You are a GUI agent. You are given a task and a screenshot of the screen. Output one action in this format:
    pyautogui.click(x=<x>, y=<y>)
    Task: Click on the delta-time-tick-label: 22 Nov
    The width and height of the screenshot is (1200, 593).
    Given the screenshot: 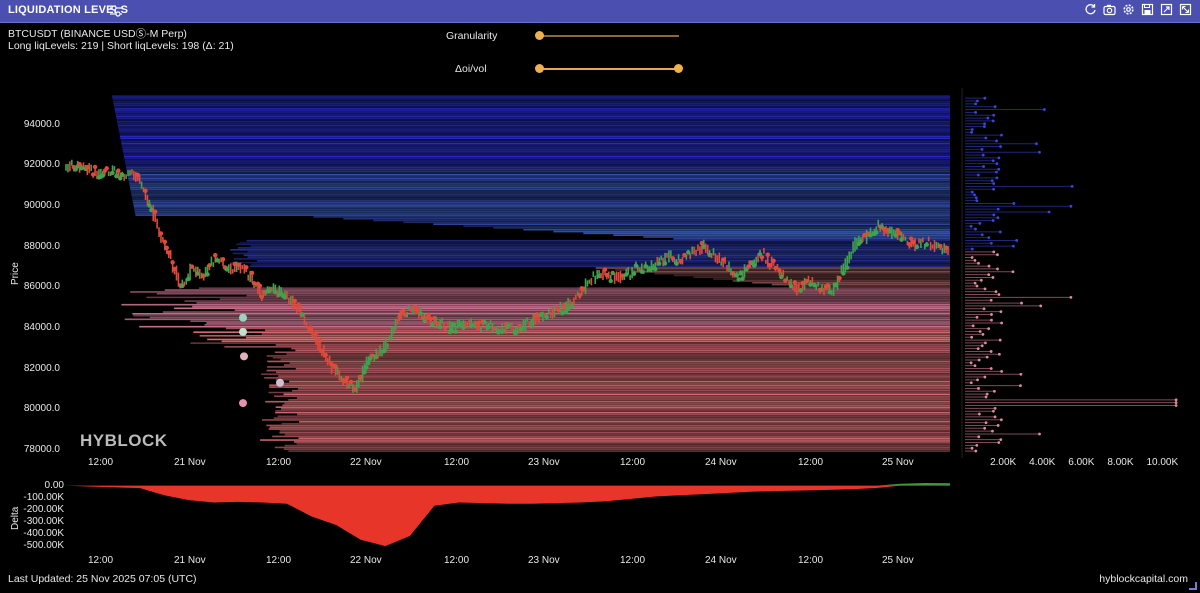 What is the action you would take?
    pyautogui.click(x=366, y=560)
    